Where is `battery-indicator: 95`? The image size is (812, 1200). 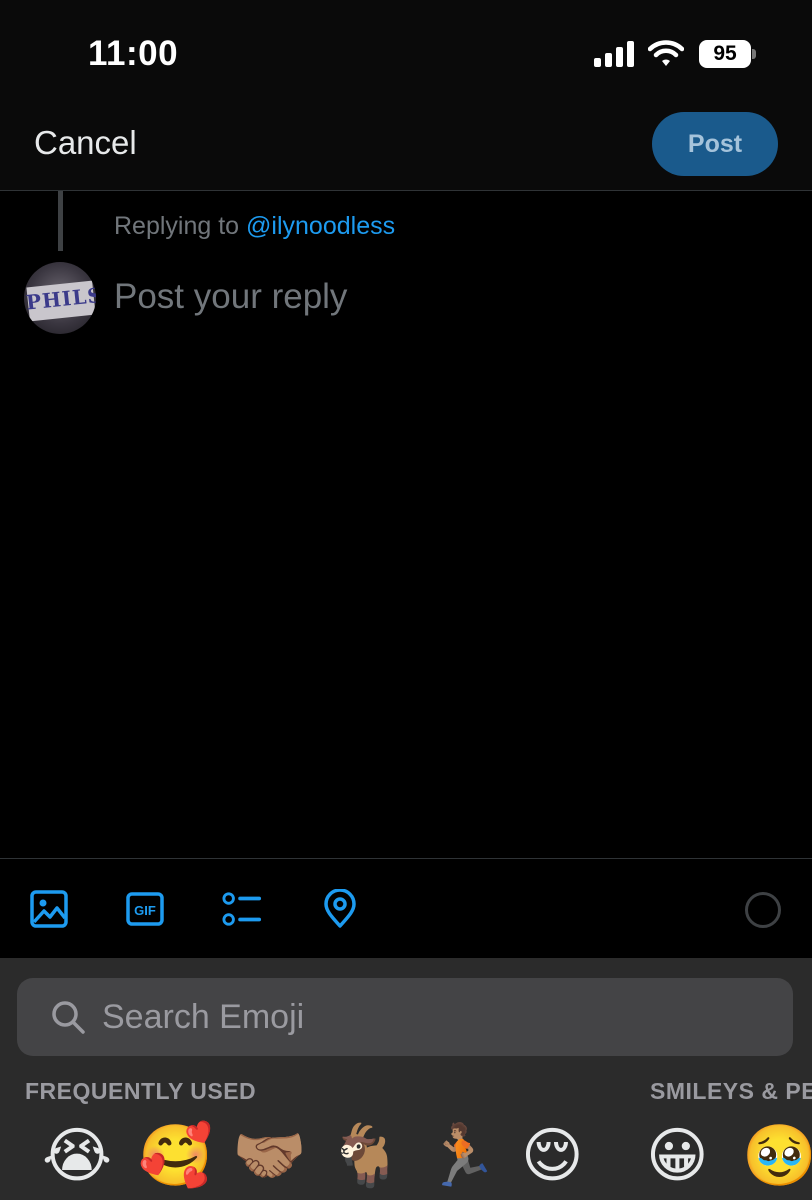
battery-indicator: 95 is located at coordinates (727, 54).